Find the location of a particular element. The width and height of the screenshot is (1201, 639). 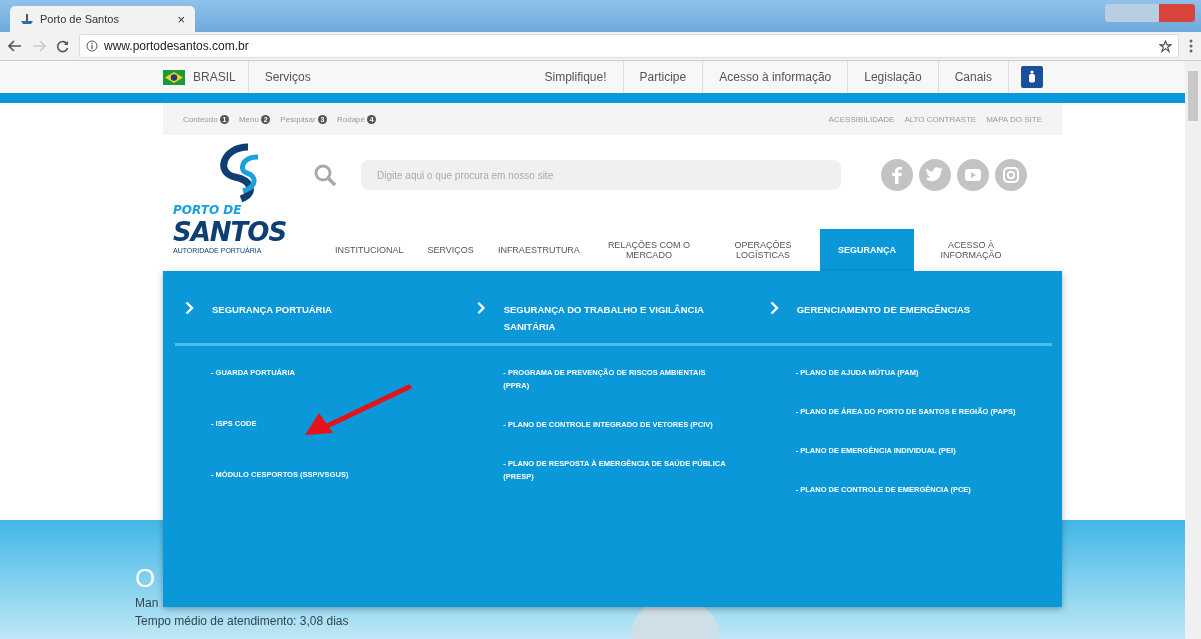

search-icon is located at coordinates (325, 175).